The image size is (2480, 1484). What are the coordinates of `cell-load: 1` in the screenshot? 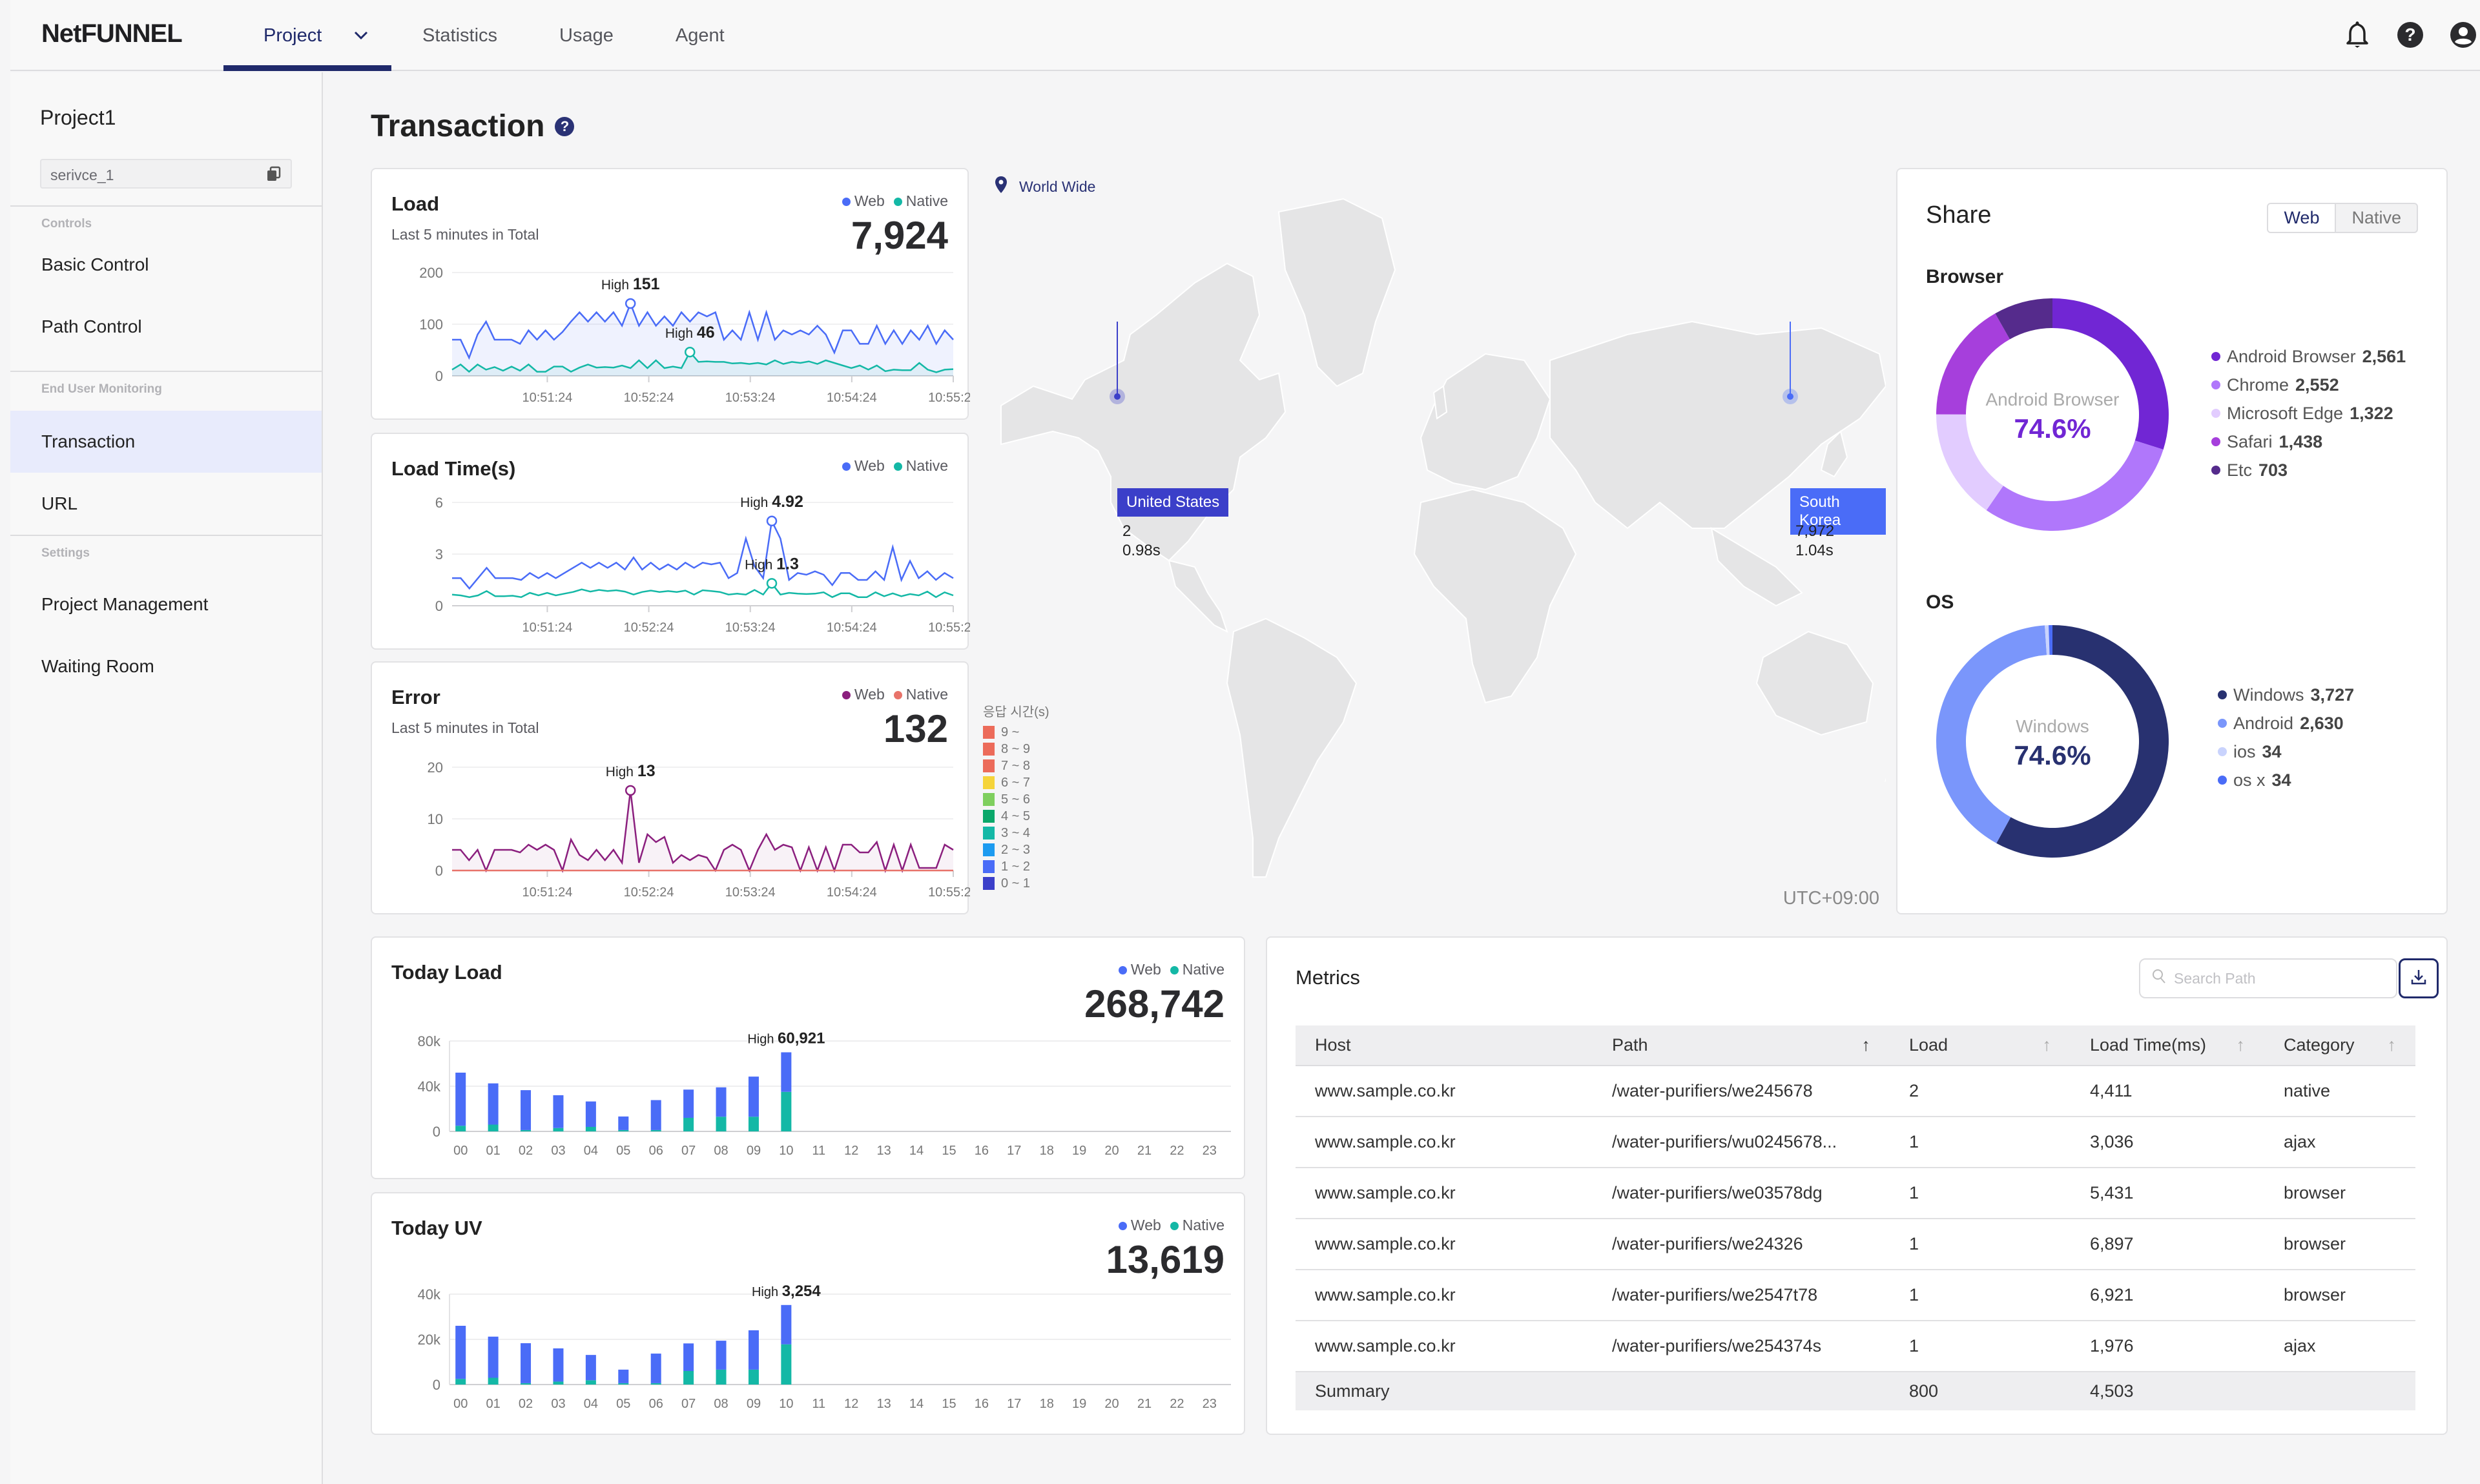 It's located at (1980, 1142).